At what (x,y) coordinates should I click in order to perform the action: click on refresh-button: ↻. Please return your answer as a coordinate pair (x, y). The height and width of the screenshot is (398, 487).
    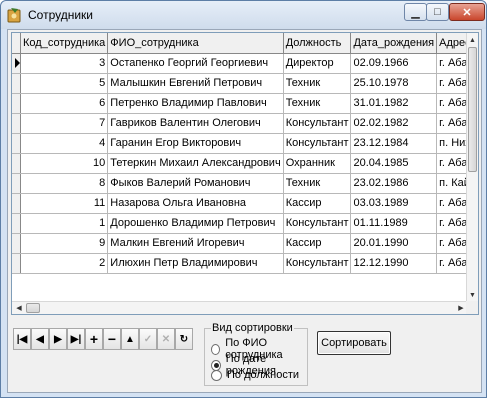
    Looking at the image, I should click on (184, 339).